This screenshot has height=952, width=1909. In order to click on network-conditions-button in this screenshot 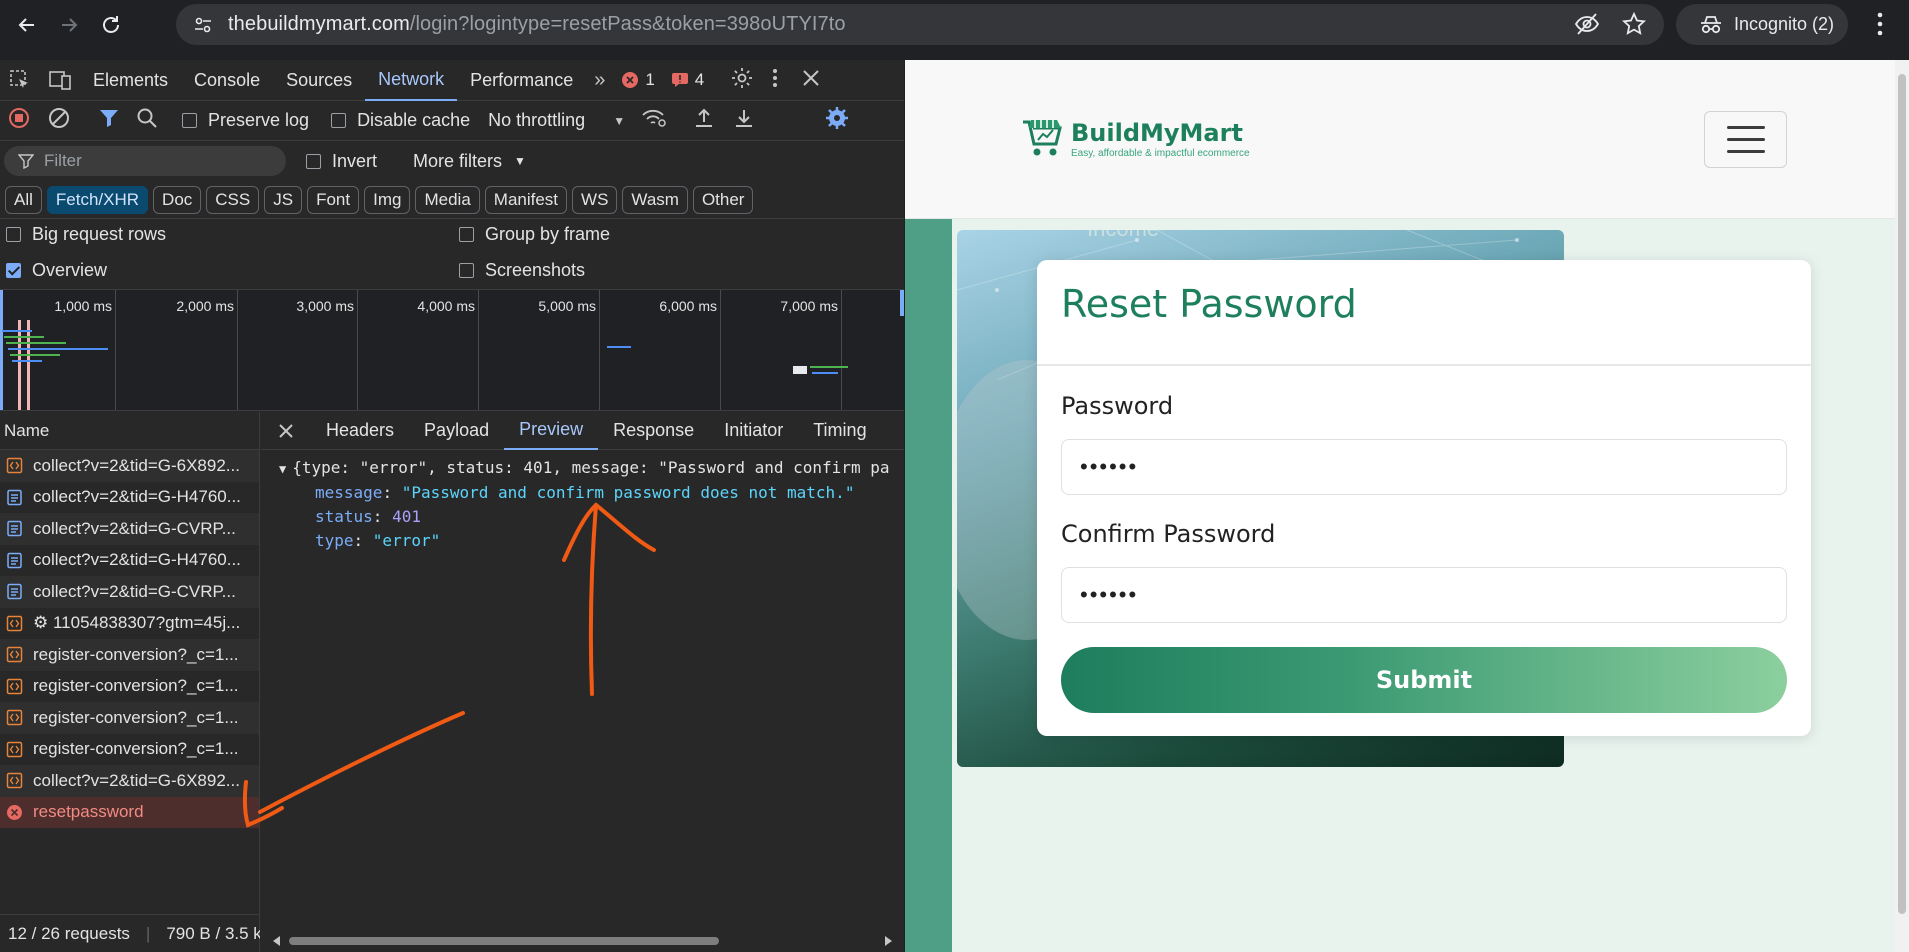, I will do `click(654, 120)`.